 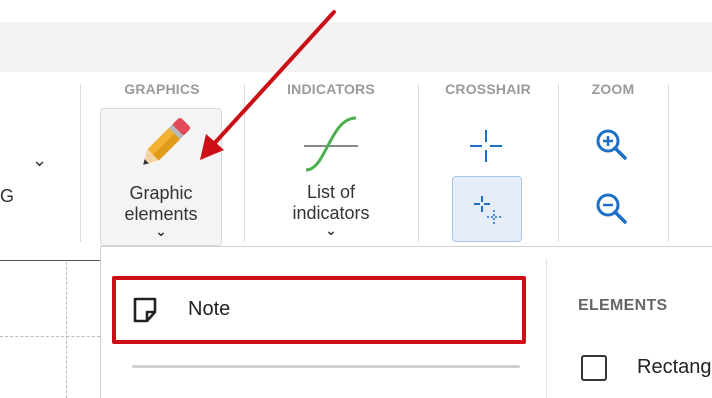 What do you see at coordinates (326, 366) in the screenshot?
I see `dropdown-separator` at bounding box center [326, 366].